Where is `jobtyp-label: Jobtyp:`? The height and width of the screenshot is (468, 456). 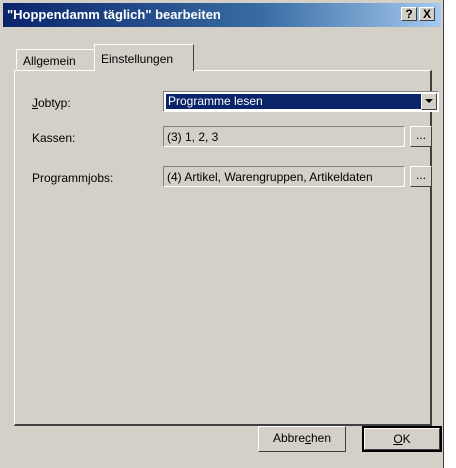
jobtyp-label: Jobtyp: is located at coordinates (51, 103).